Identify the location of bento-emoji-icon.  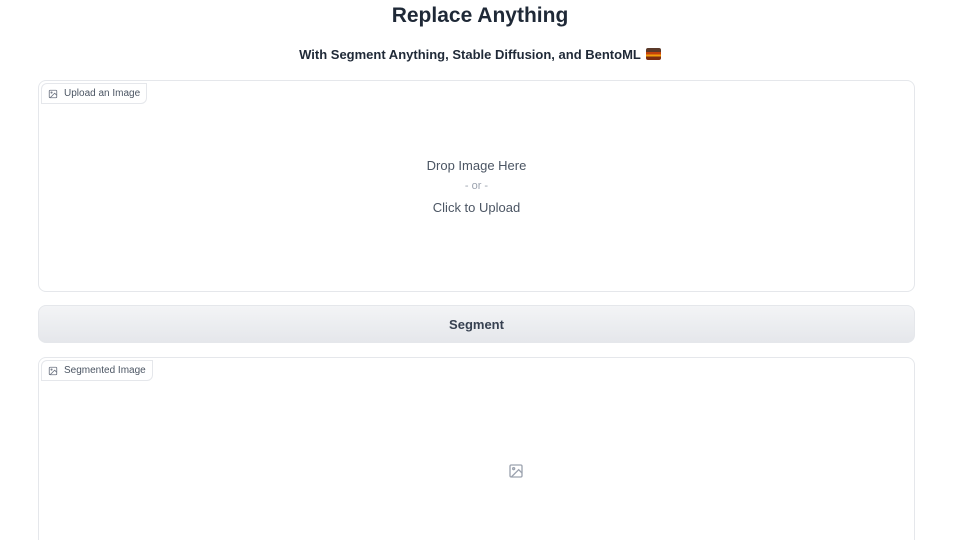
(653, 54).